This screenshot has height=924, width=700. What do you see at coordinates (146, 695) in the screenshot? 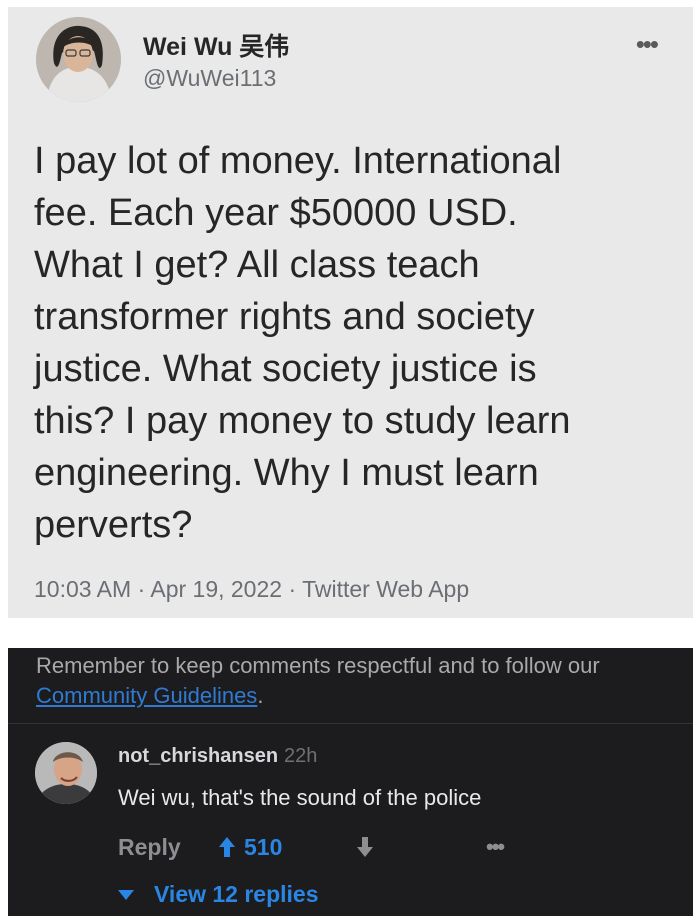
I see `community-guidelines-link: Community Guidelines` at bounding box center [146, 695].